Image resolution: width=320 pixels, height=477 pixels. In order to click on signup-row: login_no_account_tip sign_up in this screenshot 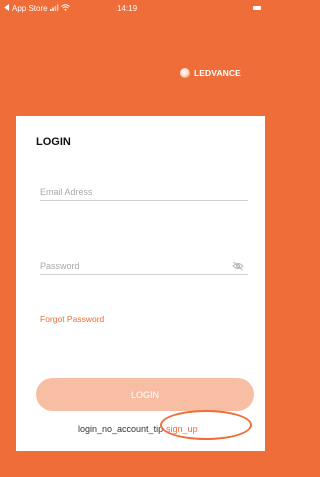, I will do `click(138, 429)`.